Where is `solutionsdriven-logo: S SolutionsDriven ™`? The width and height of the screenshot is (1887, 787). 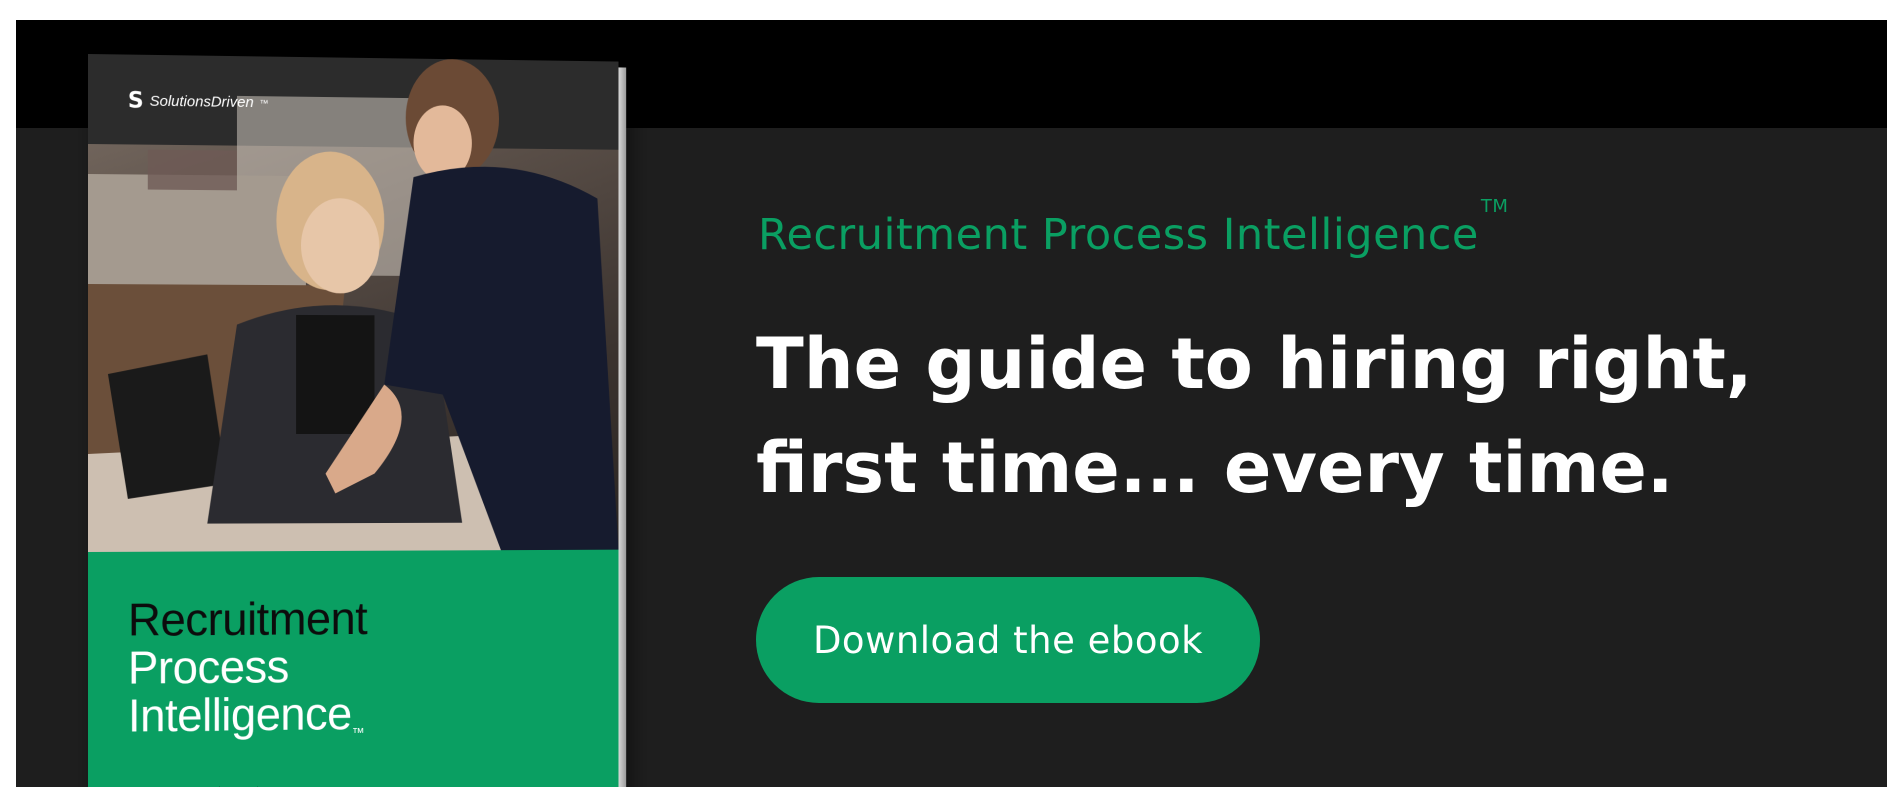 solutionsdriven-logo: S SolutionsDriven ™ is located at coordinates (198, 102).